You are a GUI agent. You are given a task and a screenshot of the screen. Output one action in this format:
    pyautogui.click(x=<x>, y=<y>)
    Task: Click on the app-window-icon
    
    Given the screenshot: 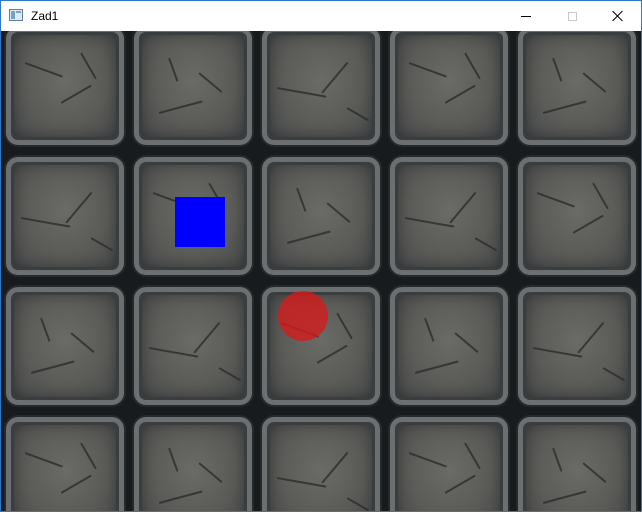 What is the action you would take?
    pyautogui.click(x=16, y=15)
    